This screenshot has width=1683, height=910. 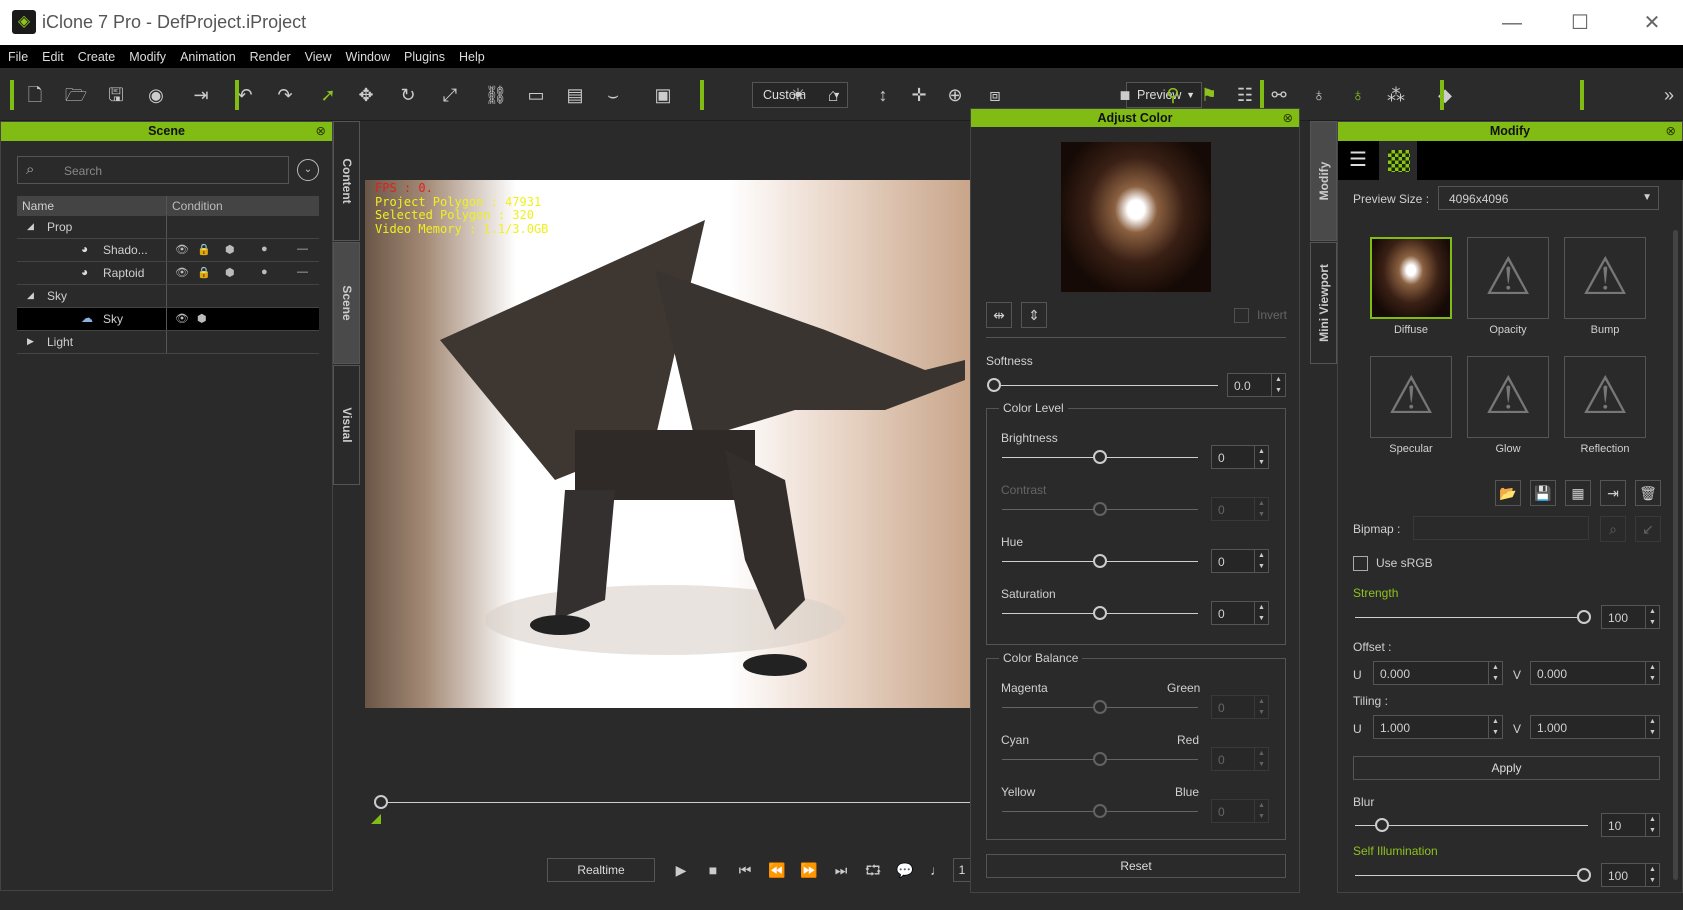 What do you see at coordinates (1508, 493) in the screenshot?
I see `load-image-button: 📂` at bounding box center [1508, 493].